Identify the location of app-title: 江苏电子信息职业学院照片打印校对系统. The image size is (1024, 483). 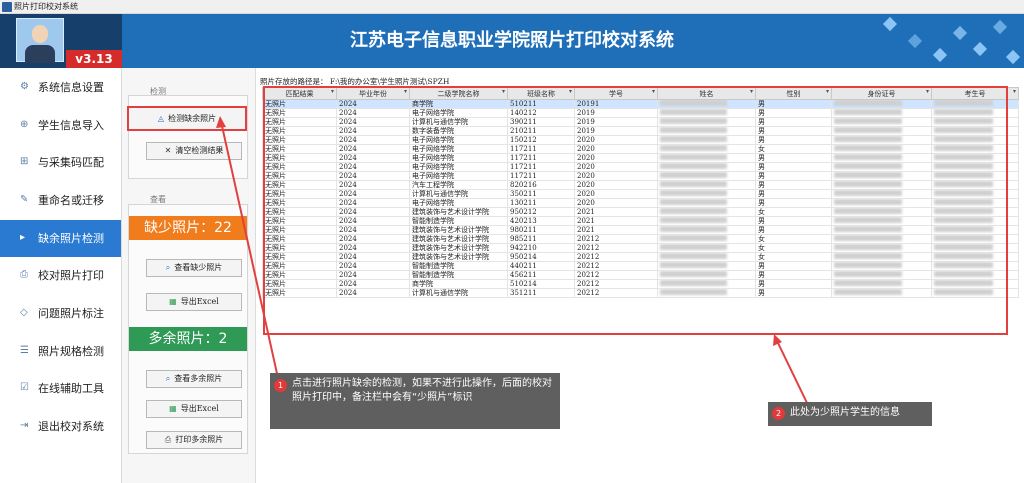
(512, 40).